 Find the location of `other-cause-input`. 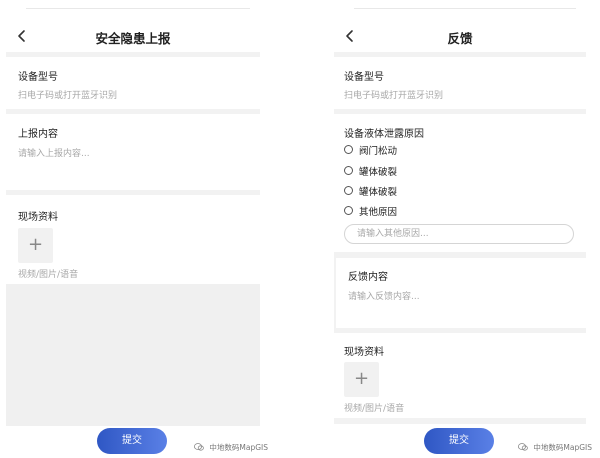

other-cause-input is located at coordinates (459, 234).